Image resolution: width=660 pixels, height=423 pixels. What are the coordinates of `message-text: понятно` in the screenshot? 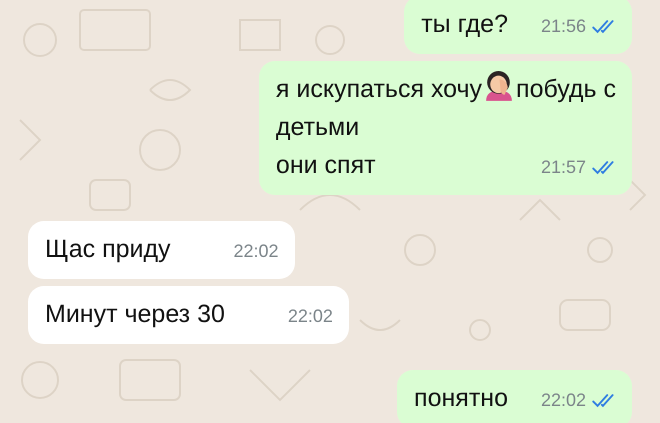 It's located at (461, 398).